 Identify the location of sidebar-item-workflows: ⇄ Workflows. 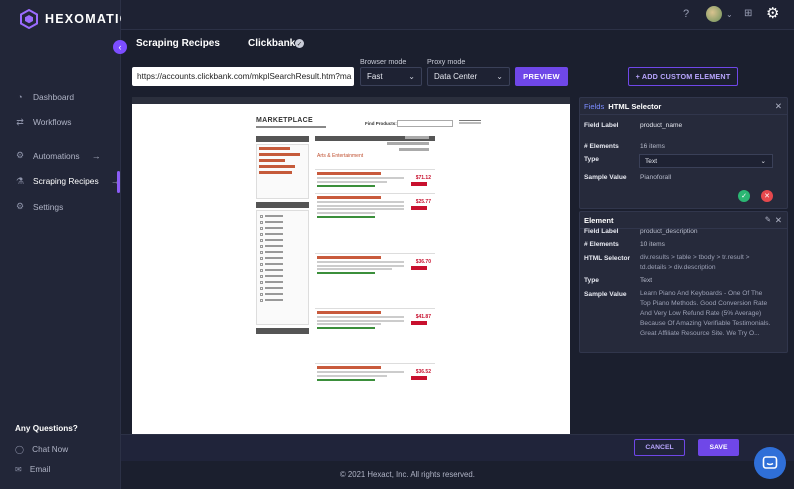
(60, 123).